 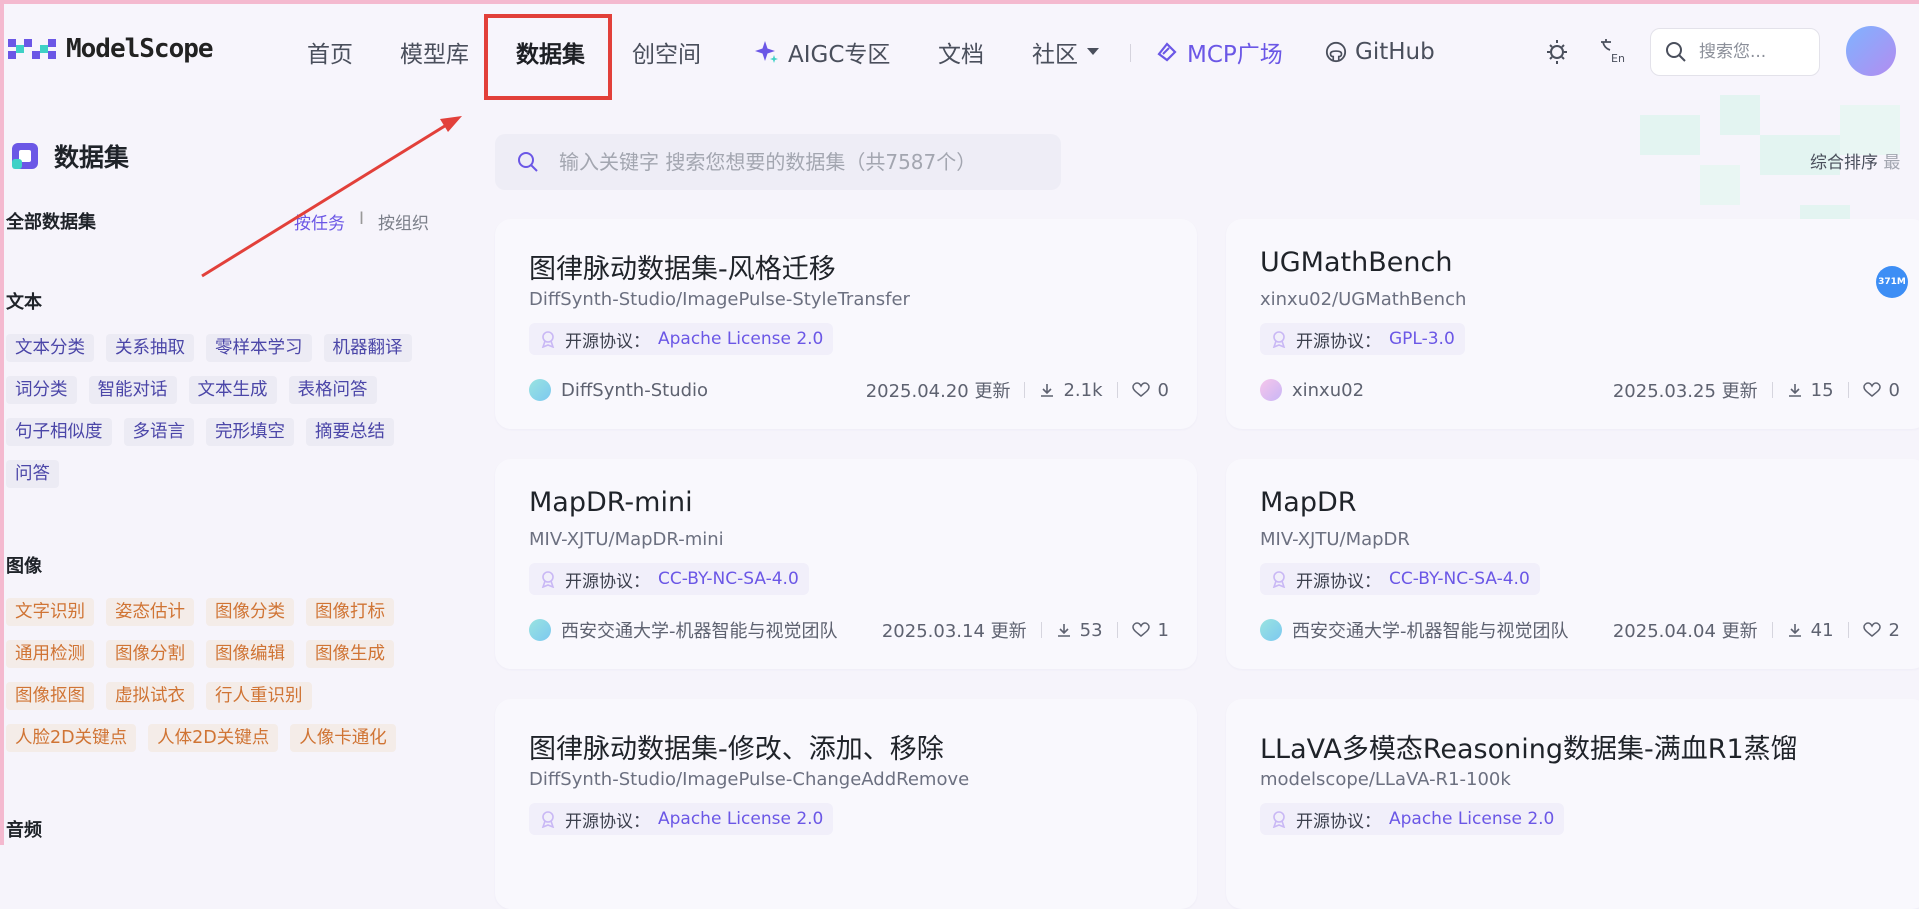 I want to click on top-search, so click(x=1735, y=52).